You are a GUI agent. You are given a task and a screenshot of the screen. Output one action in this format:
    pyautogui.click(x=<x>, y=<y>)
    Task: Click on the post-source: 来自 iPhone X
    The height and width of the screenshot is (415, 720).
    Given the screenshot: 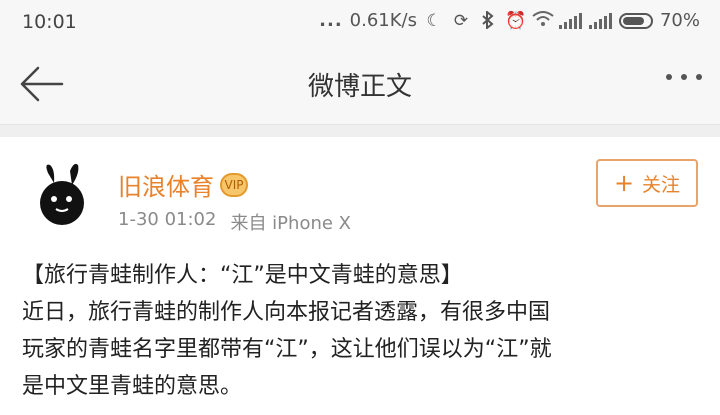 What is the action you would take?
    pyautogui.click(x=290, y=223)
    